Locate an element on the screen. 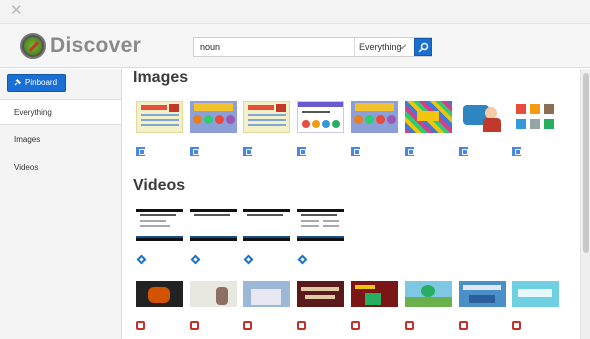  pin-icon is located at coordinates (17, 82).